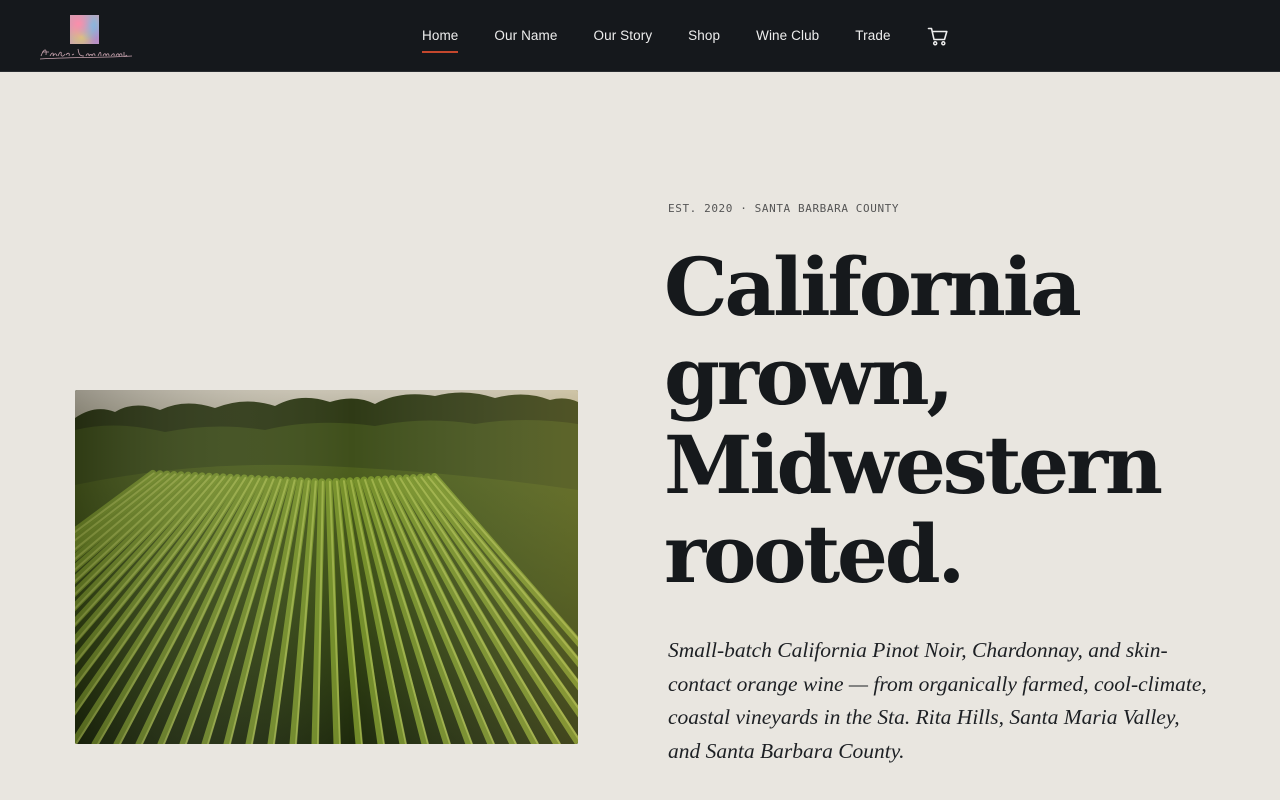 The height and width of the screenshot is (800, 1280). What do you see at coordinates (809, 376) in the screenshot?
I see `headline-line-2: grown,` at bounding box center [809, 376].